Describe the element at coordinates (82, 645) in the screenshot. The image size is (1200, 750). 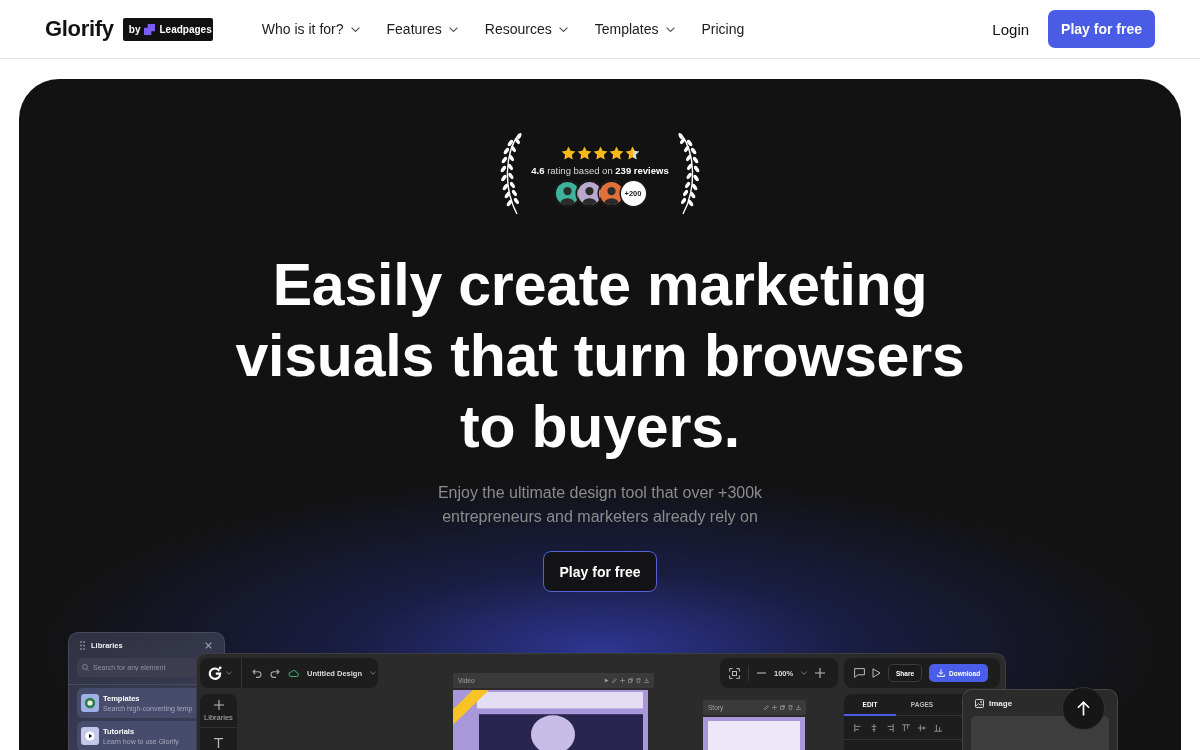
I see `drag-handle-icon` at that location.